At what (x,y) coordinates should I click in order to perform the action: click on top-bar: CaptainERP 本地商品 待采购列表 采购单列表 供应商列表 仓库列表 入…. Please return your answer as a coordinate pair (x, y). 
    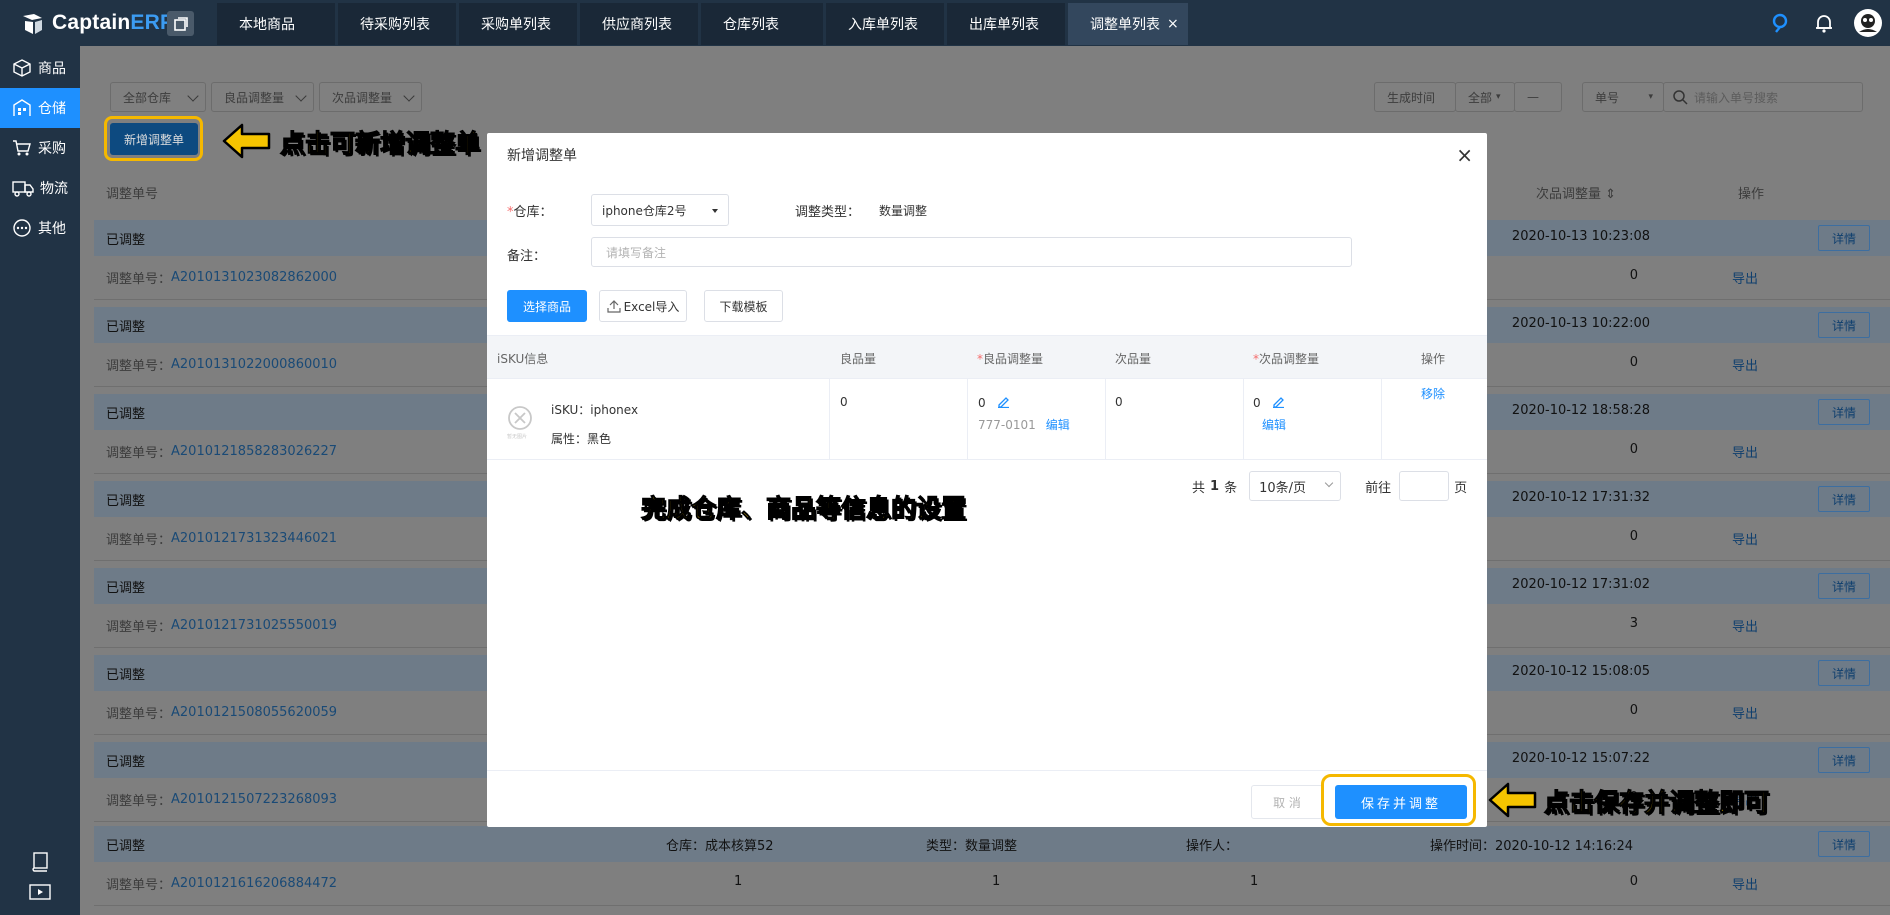
    Looking at the image, I should click on (945, 23).